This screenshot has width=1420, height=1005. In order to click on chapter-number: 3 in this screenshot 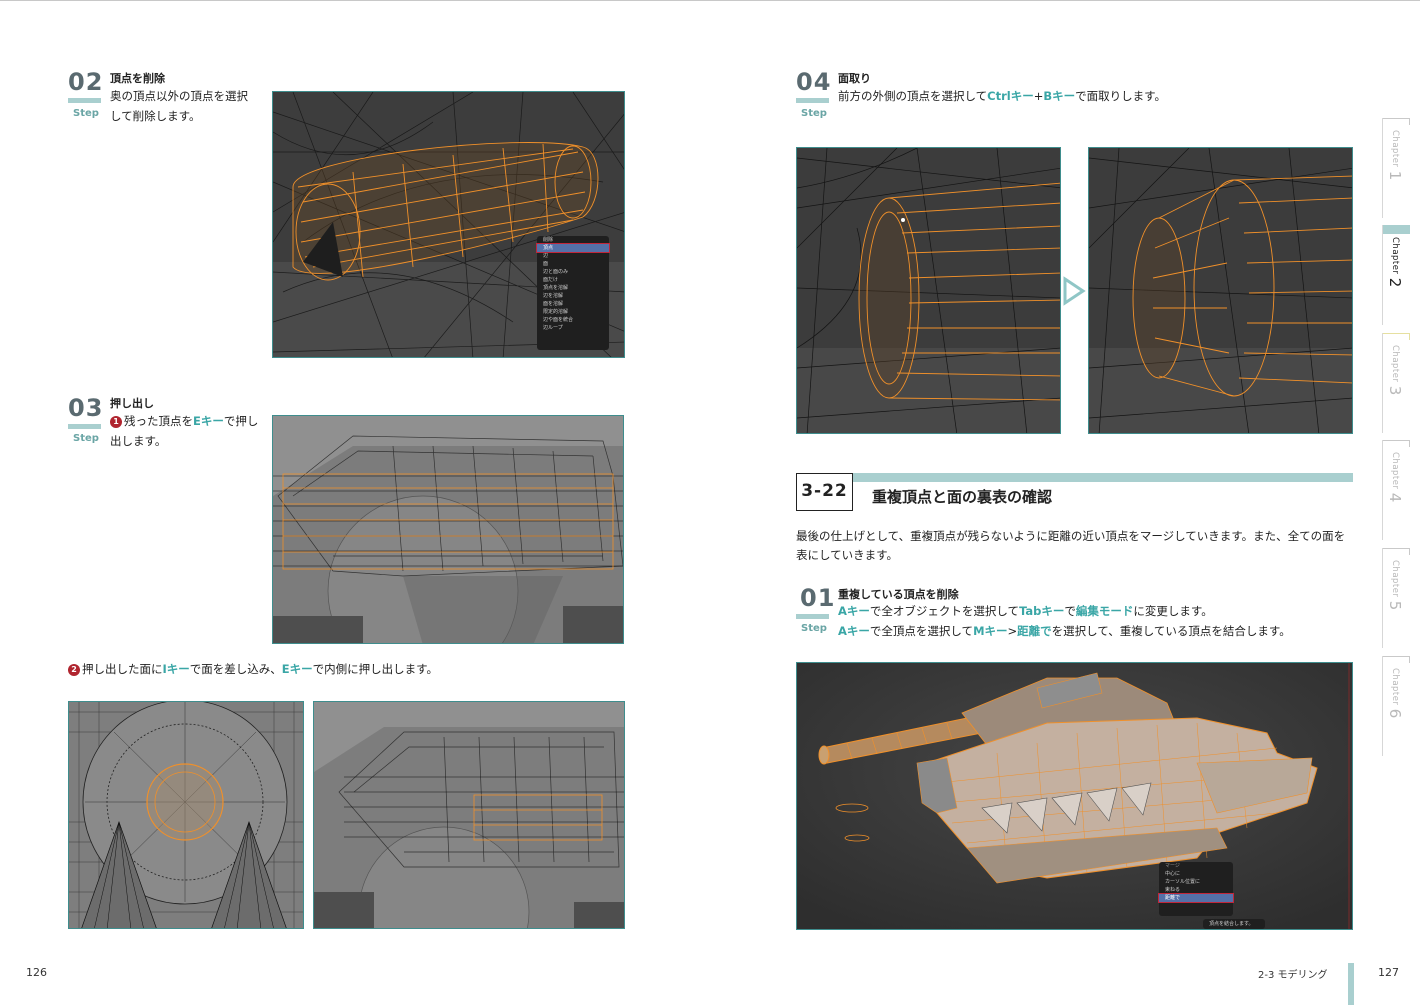, I will do `click(1395, 390)`.